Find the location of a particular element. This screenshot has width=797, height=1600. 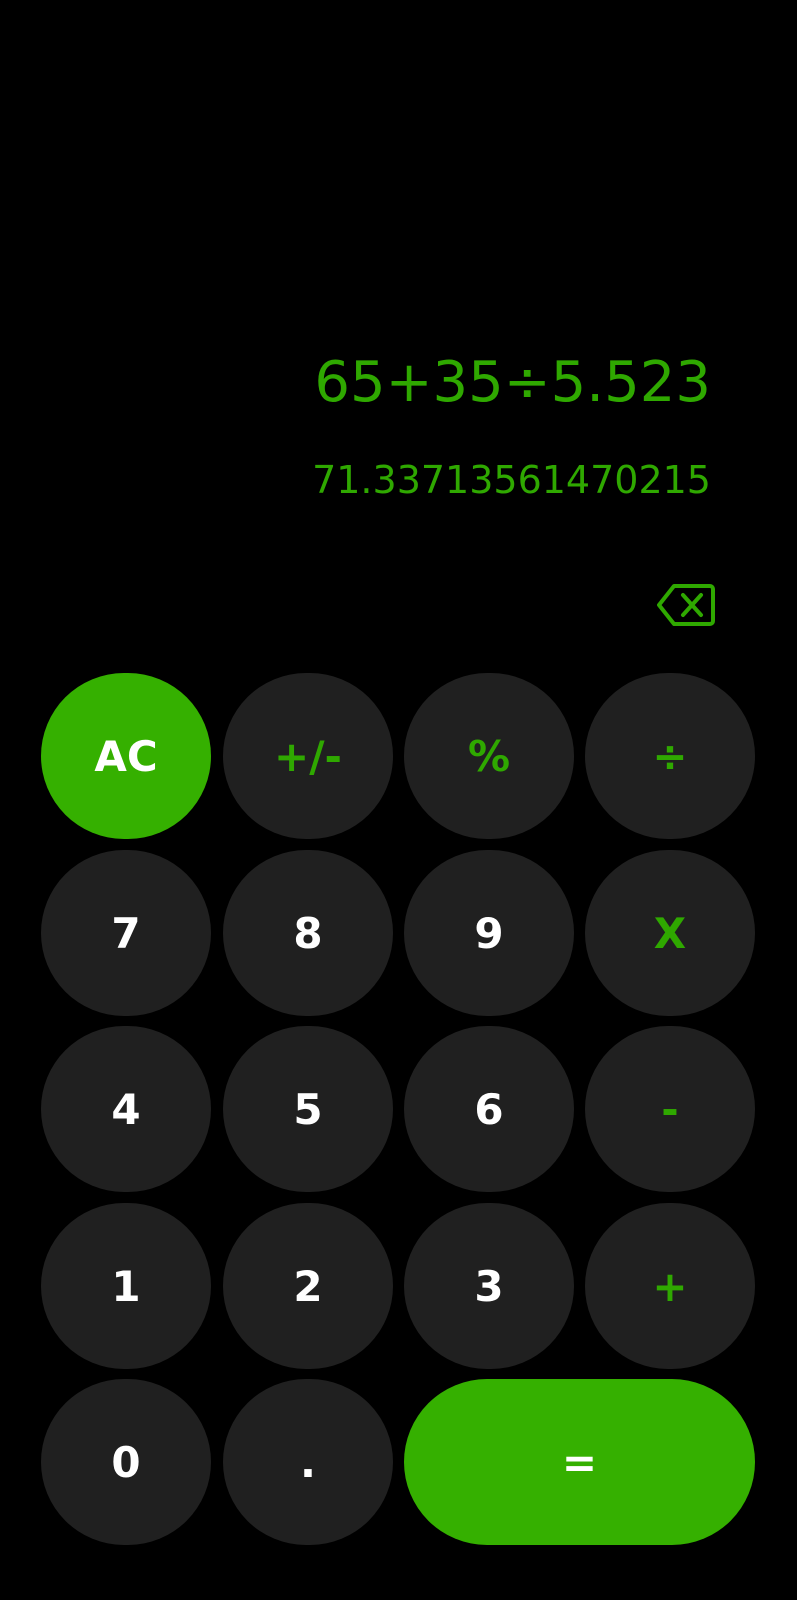

equals-button: = is located at coordinates (579, 1462).